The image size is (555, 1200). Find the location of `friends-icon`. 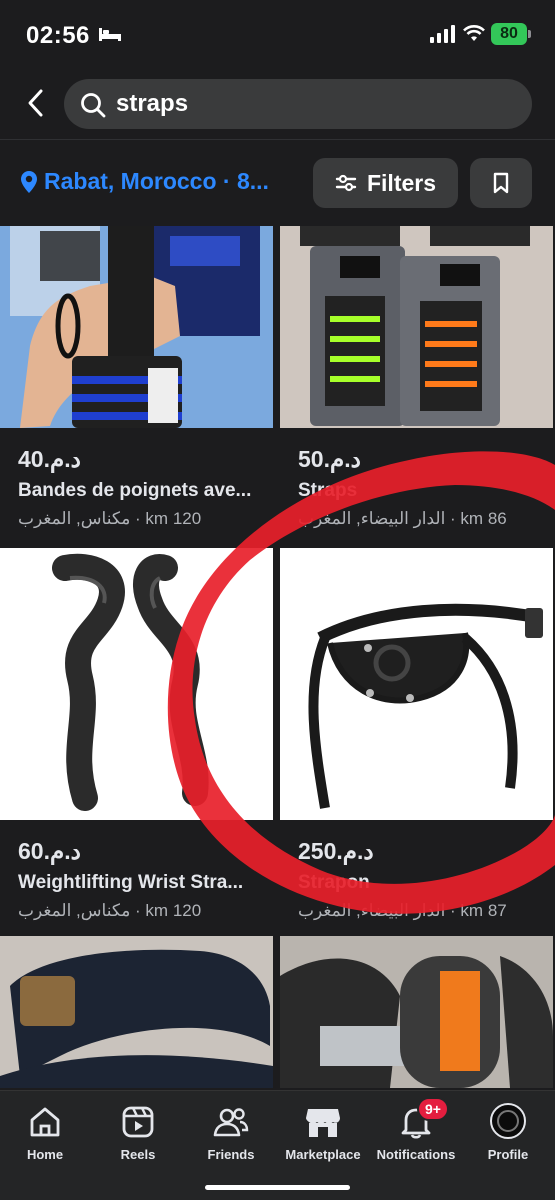

friends-icon is located at coordinates (231, 1122).